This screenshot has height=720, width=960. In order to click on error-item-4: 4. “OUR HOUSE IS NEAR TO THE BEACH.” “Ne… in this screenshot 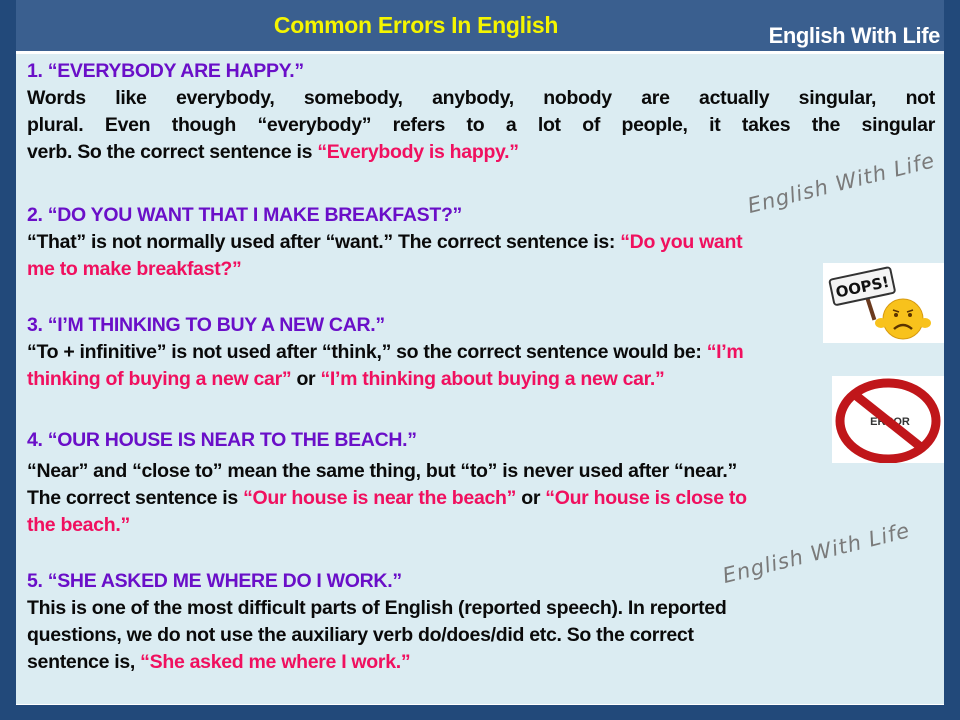, I will do `click(481, 483)`.